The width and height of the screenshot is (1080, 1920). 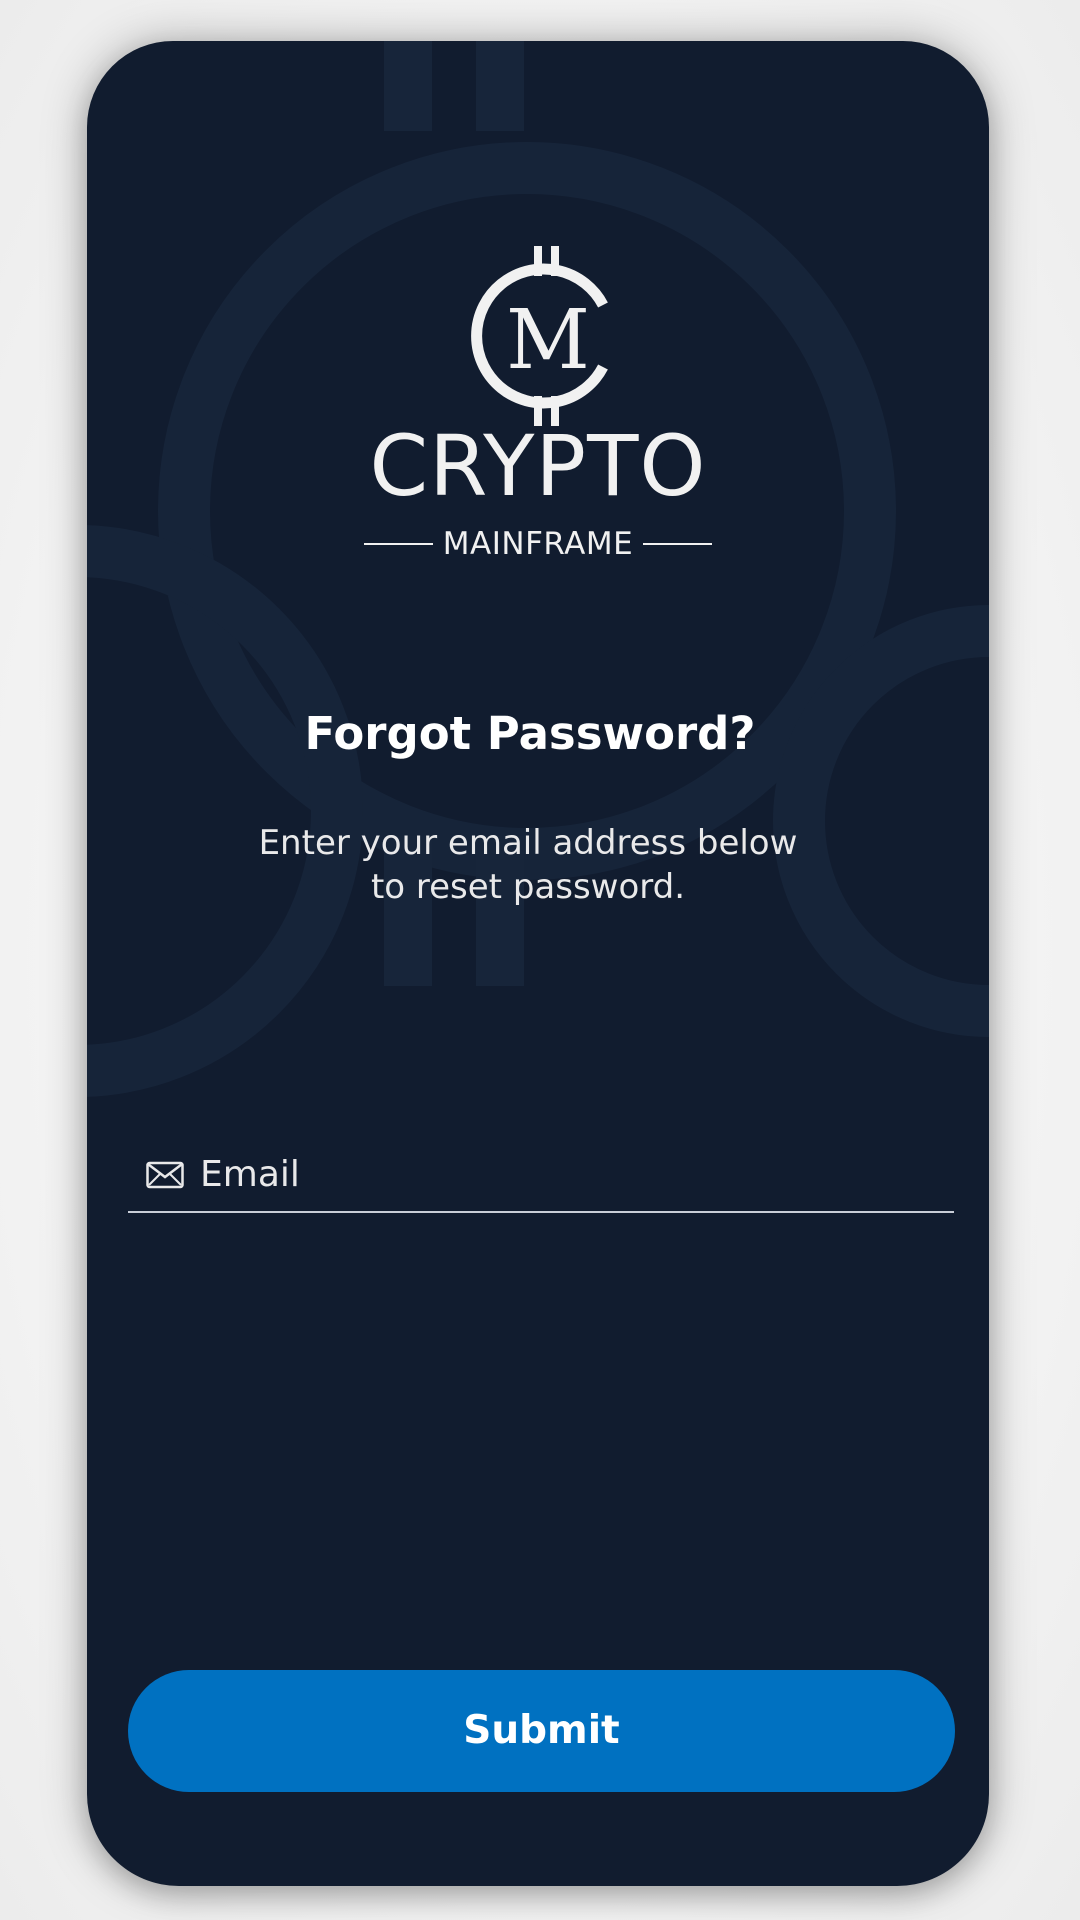 What do you see at coordinates (398, 544) in the screenshot?
I see `brand-divider-left` at bounding box center [398, 544].